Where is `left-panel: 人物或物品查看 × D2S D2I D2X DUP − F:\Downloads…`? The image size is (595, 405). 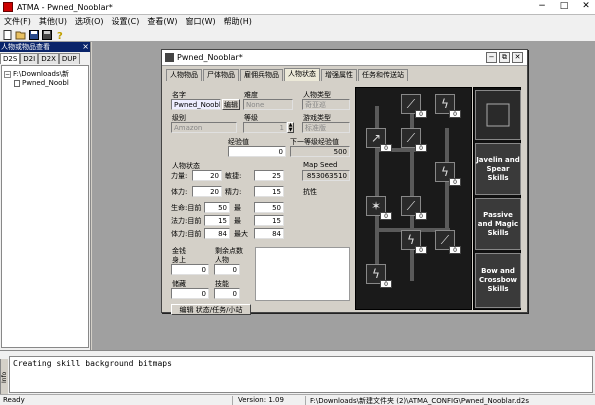 left-panel: 人物或物品查看 × D2S D2I D2X DUP − F:\Downloads… is located at coordinates (45, 196).